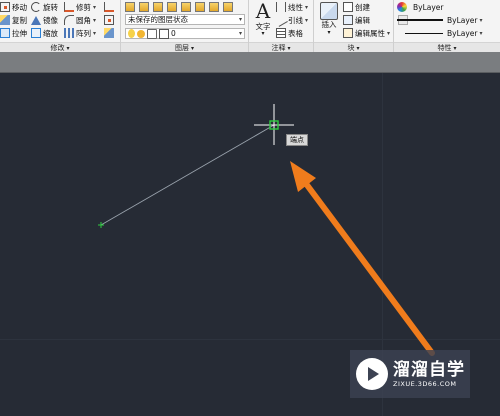  I want to click on stretch-button: 拉伸, so click(13, 33).